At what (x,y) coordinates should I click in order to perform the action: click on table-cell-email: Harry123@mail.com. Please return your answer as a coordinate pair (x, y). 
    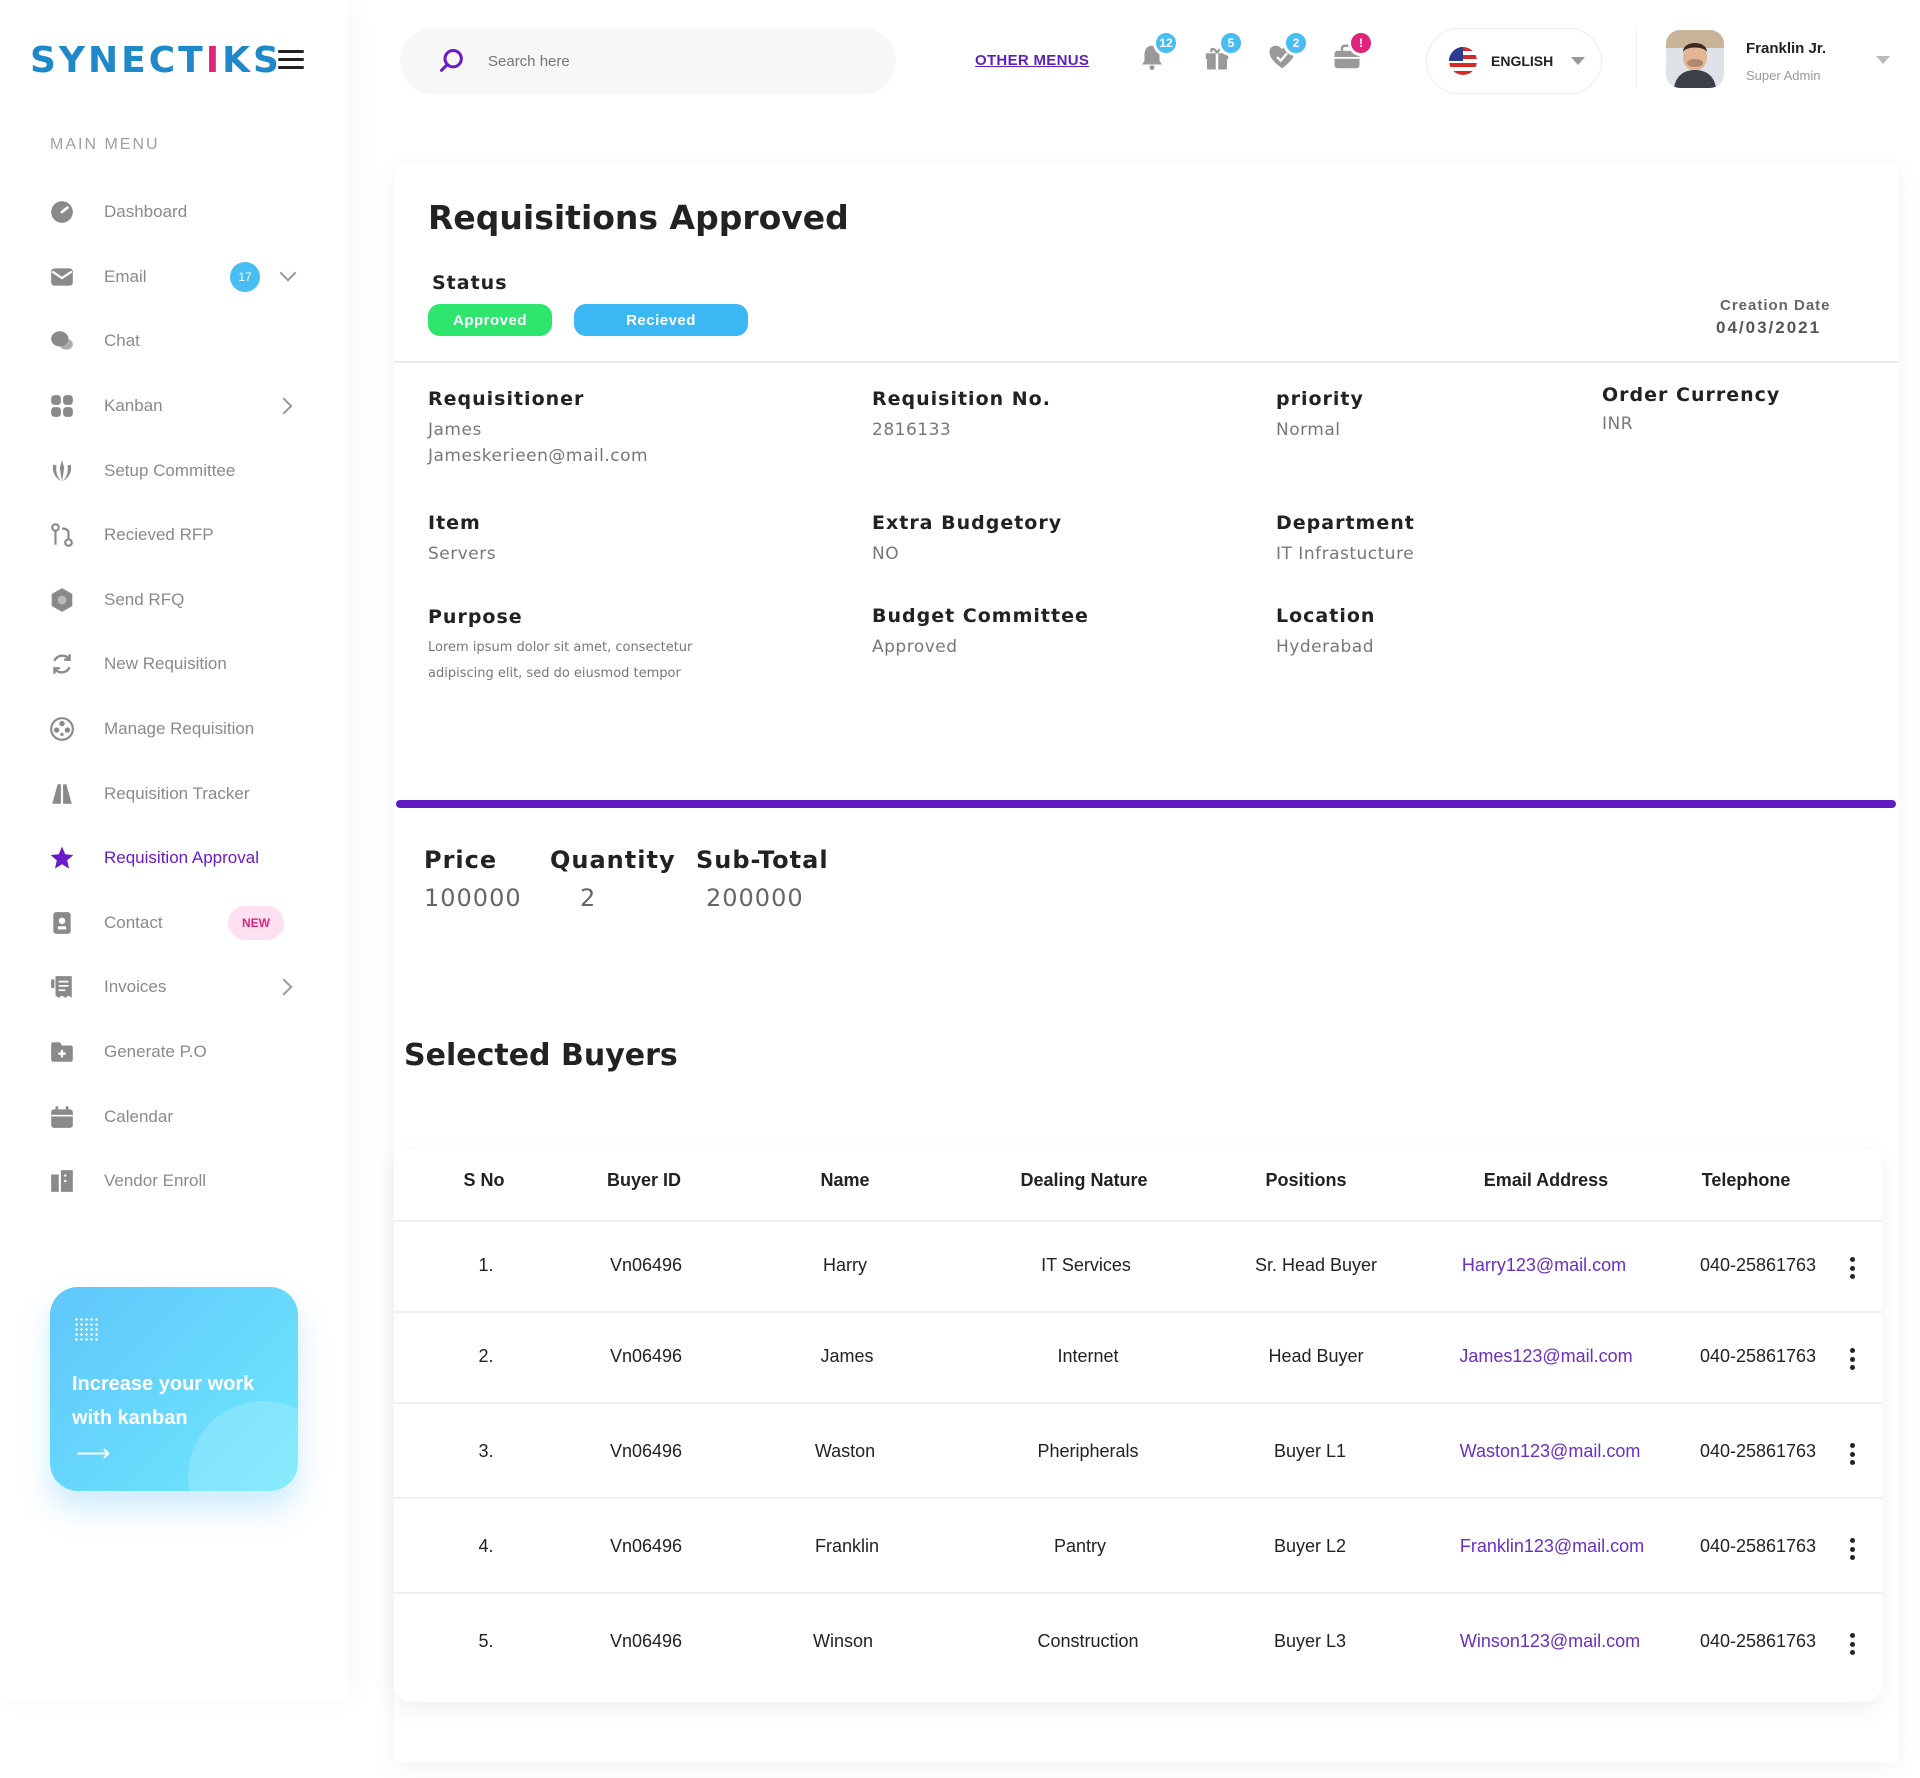
    Looking at the image, I should click on (1544, 1265).